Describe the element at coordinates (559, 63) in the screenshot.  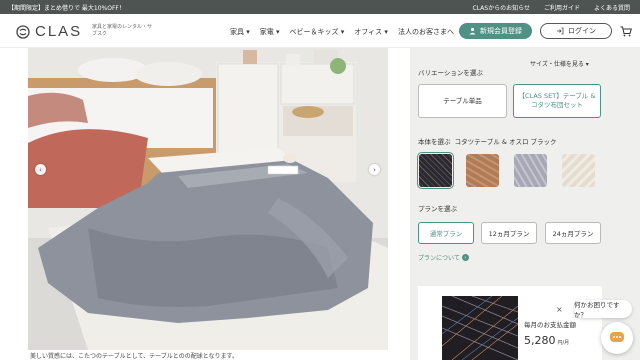
I see `size-spec-link: サイズ・仕様を見る ▾` at that location.